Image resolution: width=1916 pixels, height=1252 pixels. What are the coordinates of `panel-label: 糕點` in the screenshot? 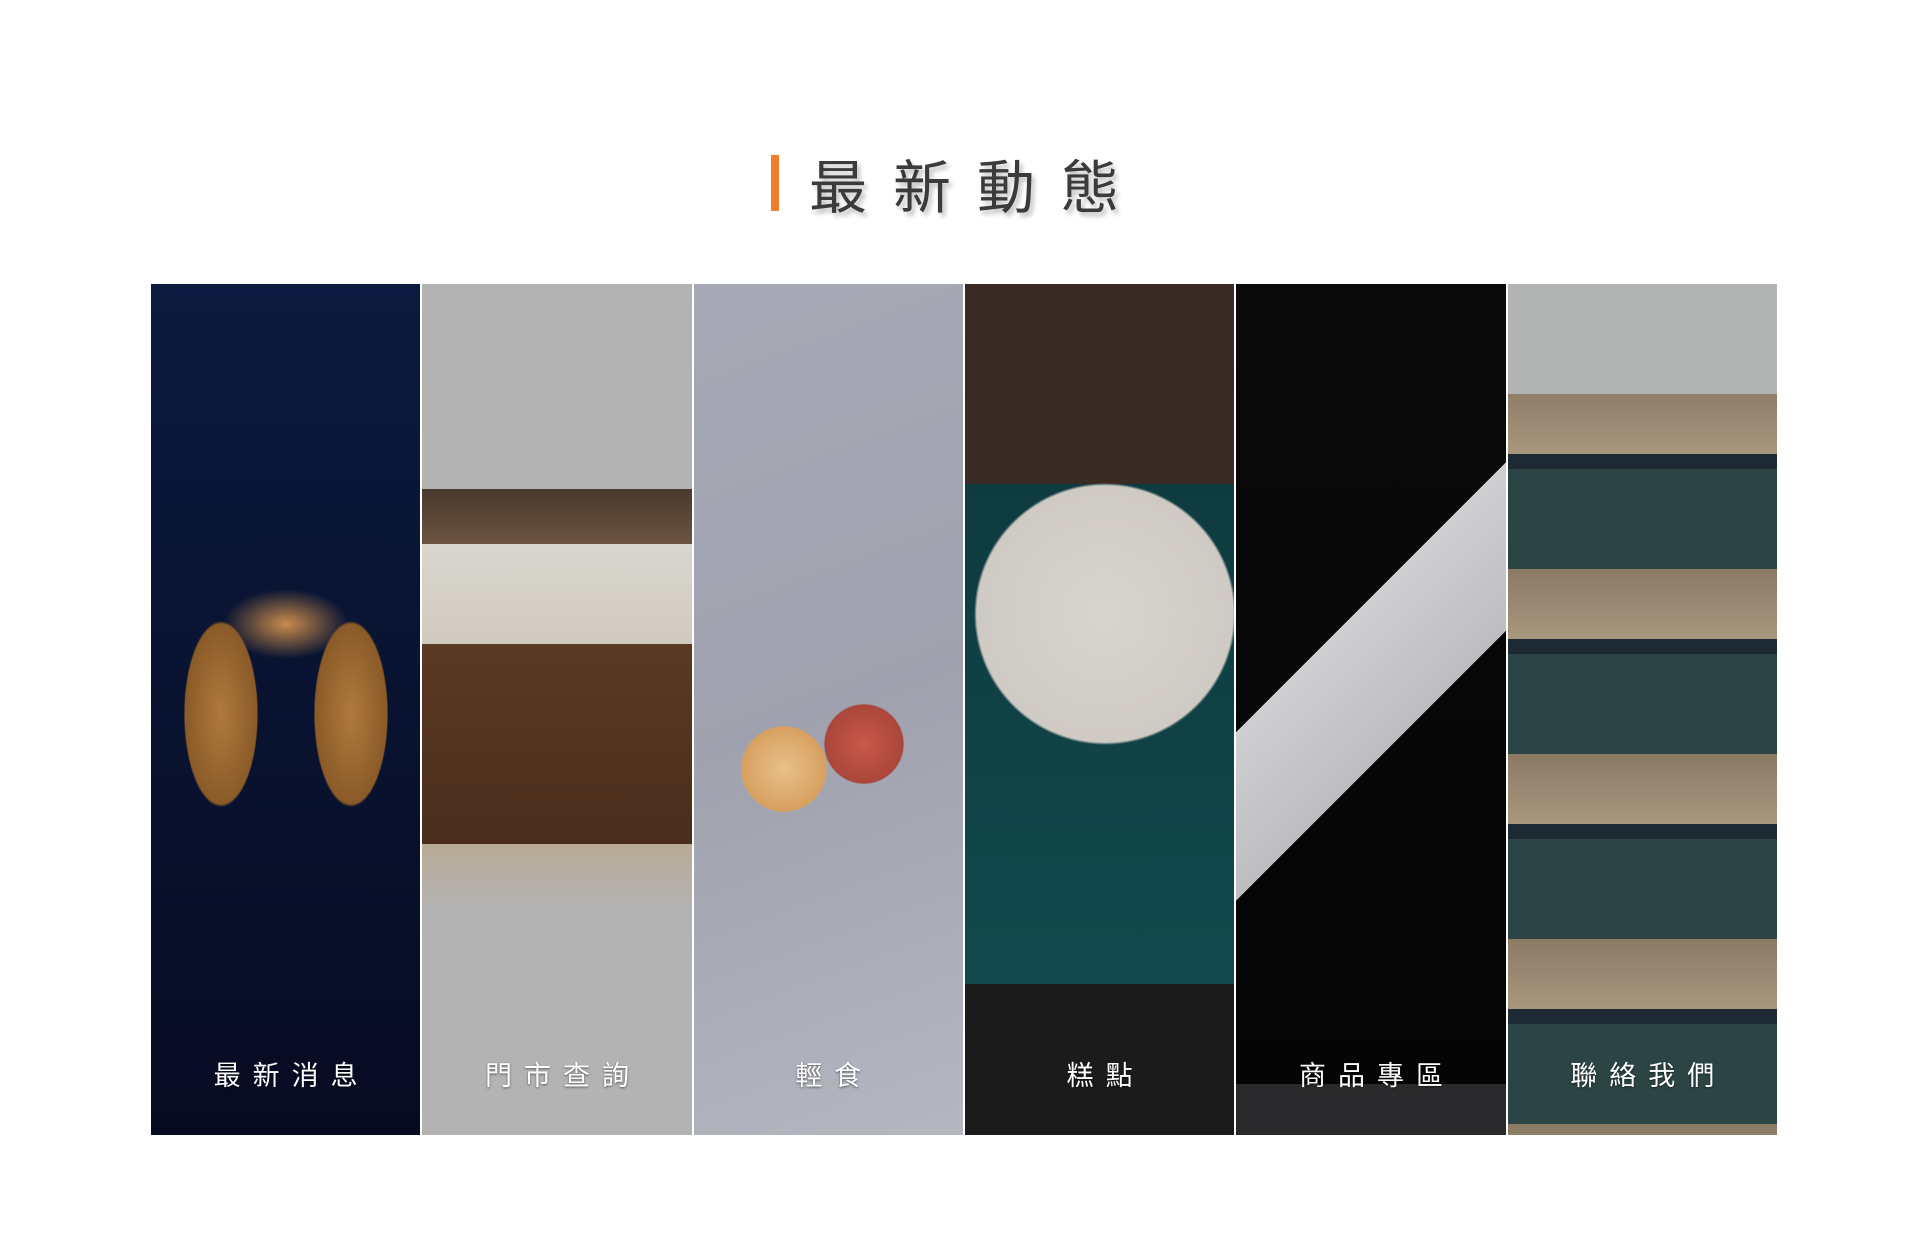 It's located at (1105, 1076).